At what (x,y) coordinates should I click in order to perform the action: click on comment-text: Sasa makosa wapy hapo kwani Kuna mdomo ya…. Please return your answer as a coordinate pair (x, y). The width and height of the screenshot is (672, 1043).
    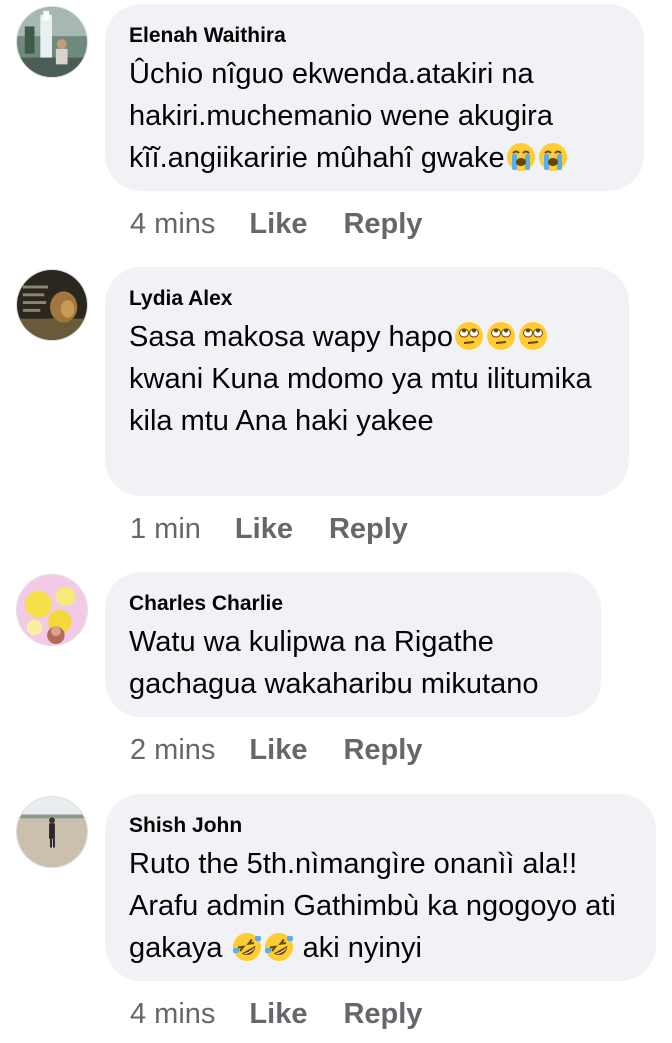
    Looking at the image, I should click on (367, 379).